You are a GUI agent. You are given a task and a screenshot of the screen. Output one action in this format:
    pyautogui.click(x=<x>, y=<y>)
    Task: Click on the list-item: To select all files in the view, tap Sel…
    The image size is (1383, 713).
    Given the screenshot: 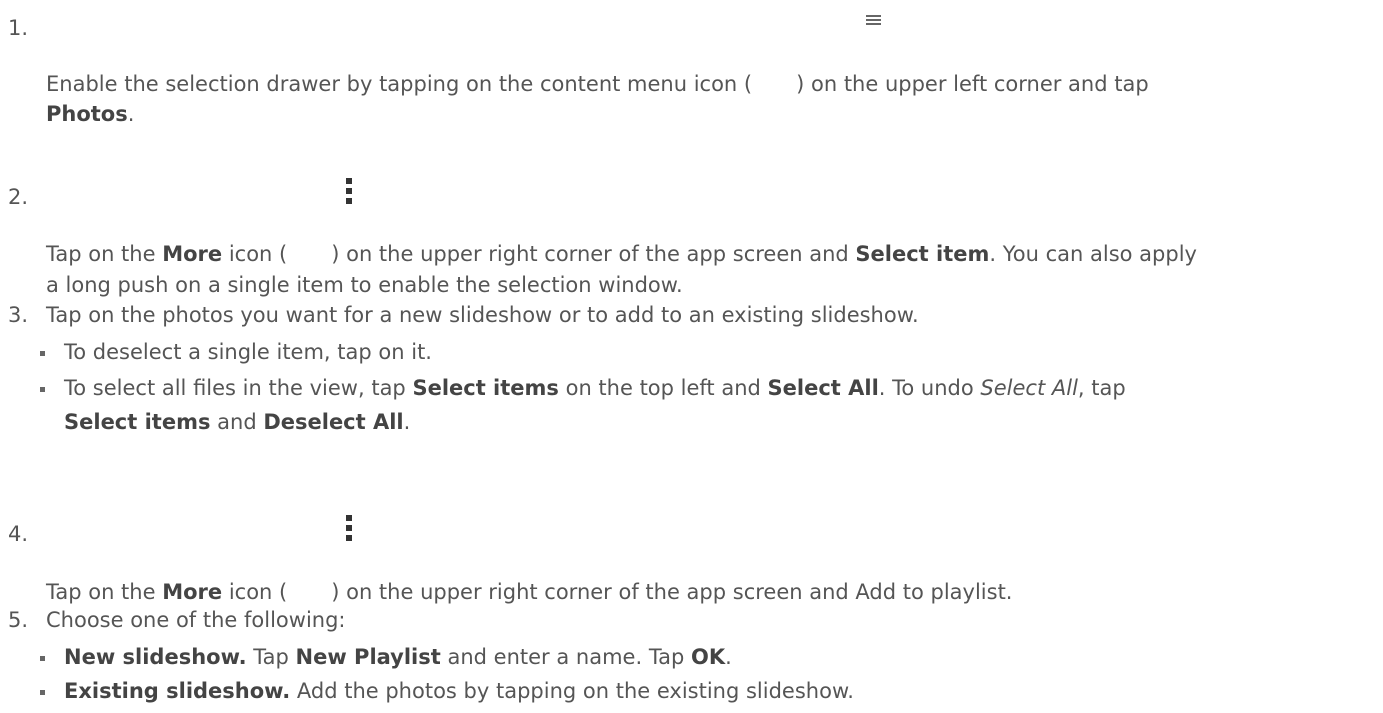 What is the action you would take?
    pyautogui.click(x=595, y=388)
    